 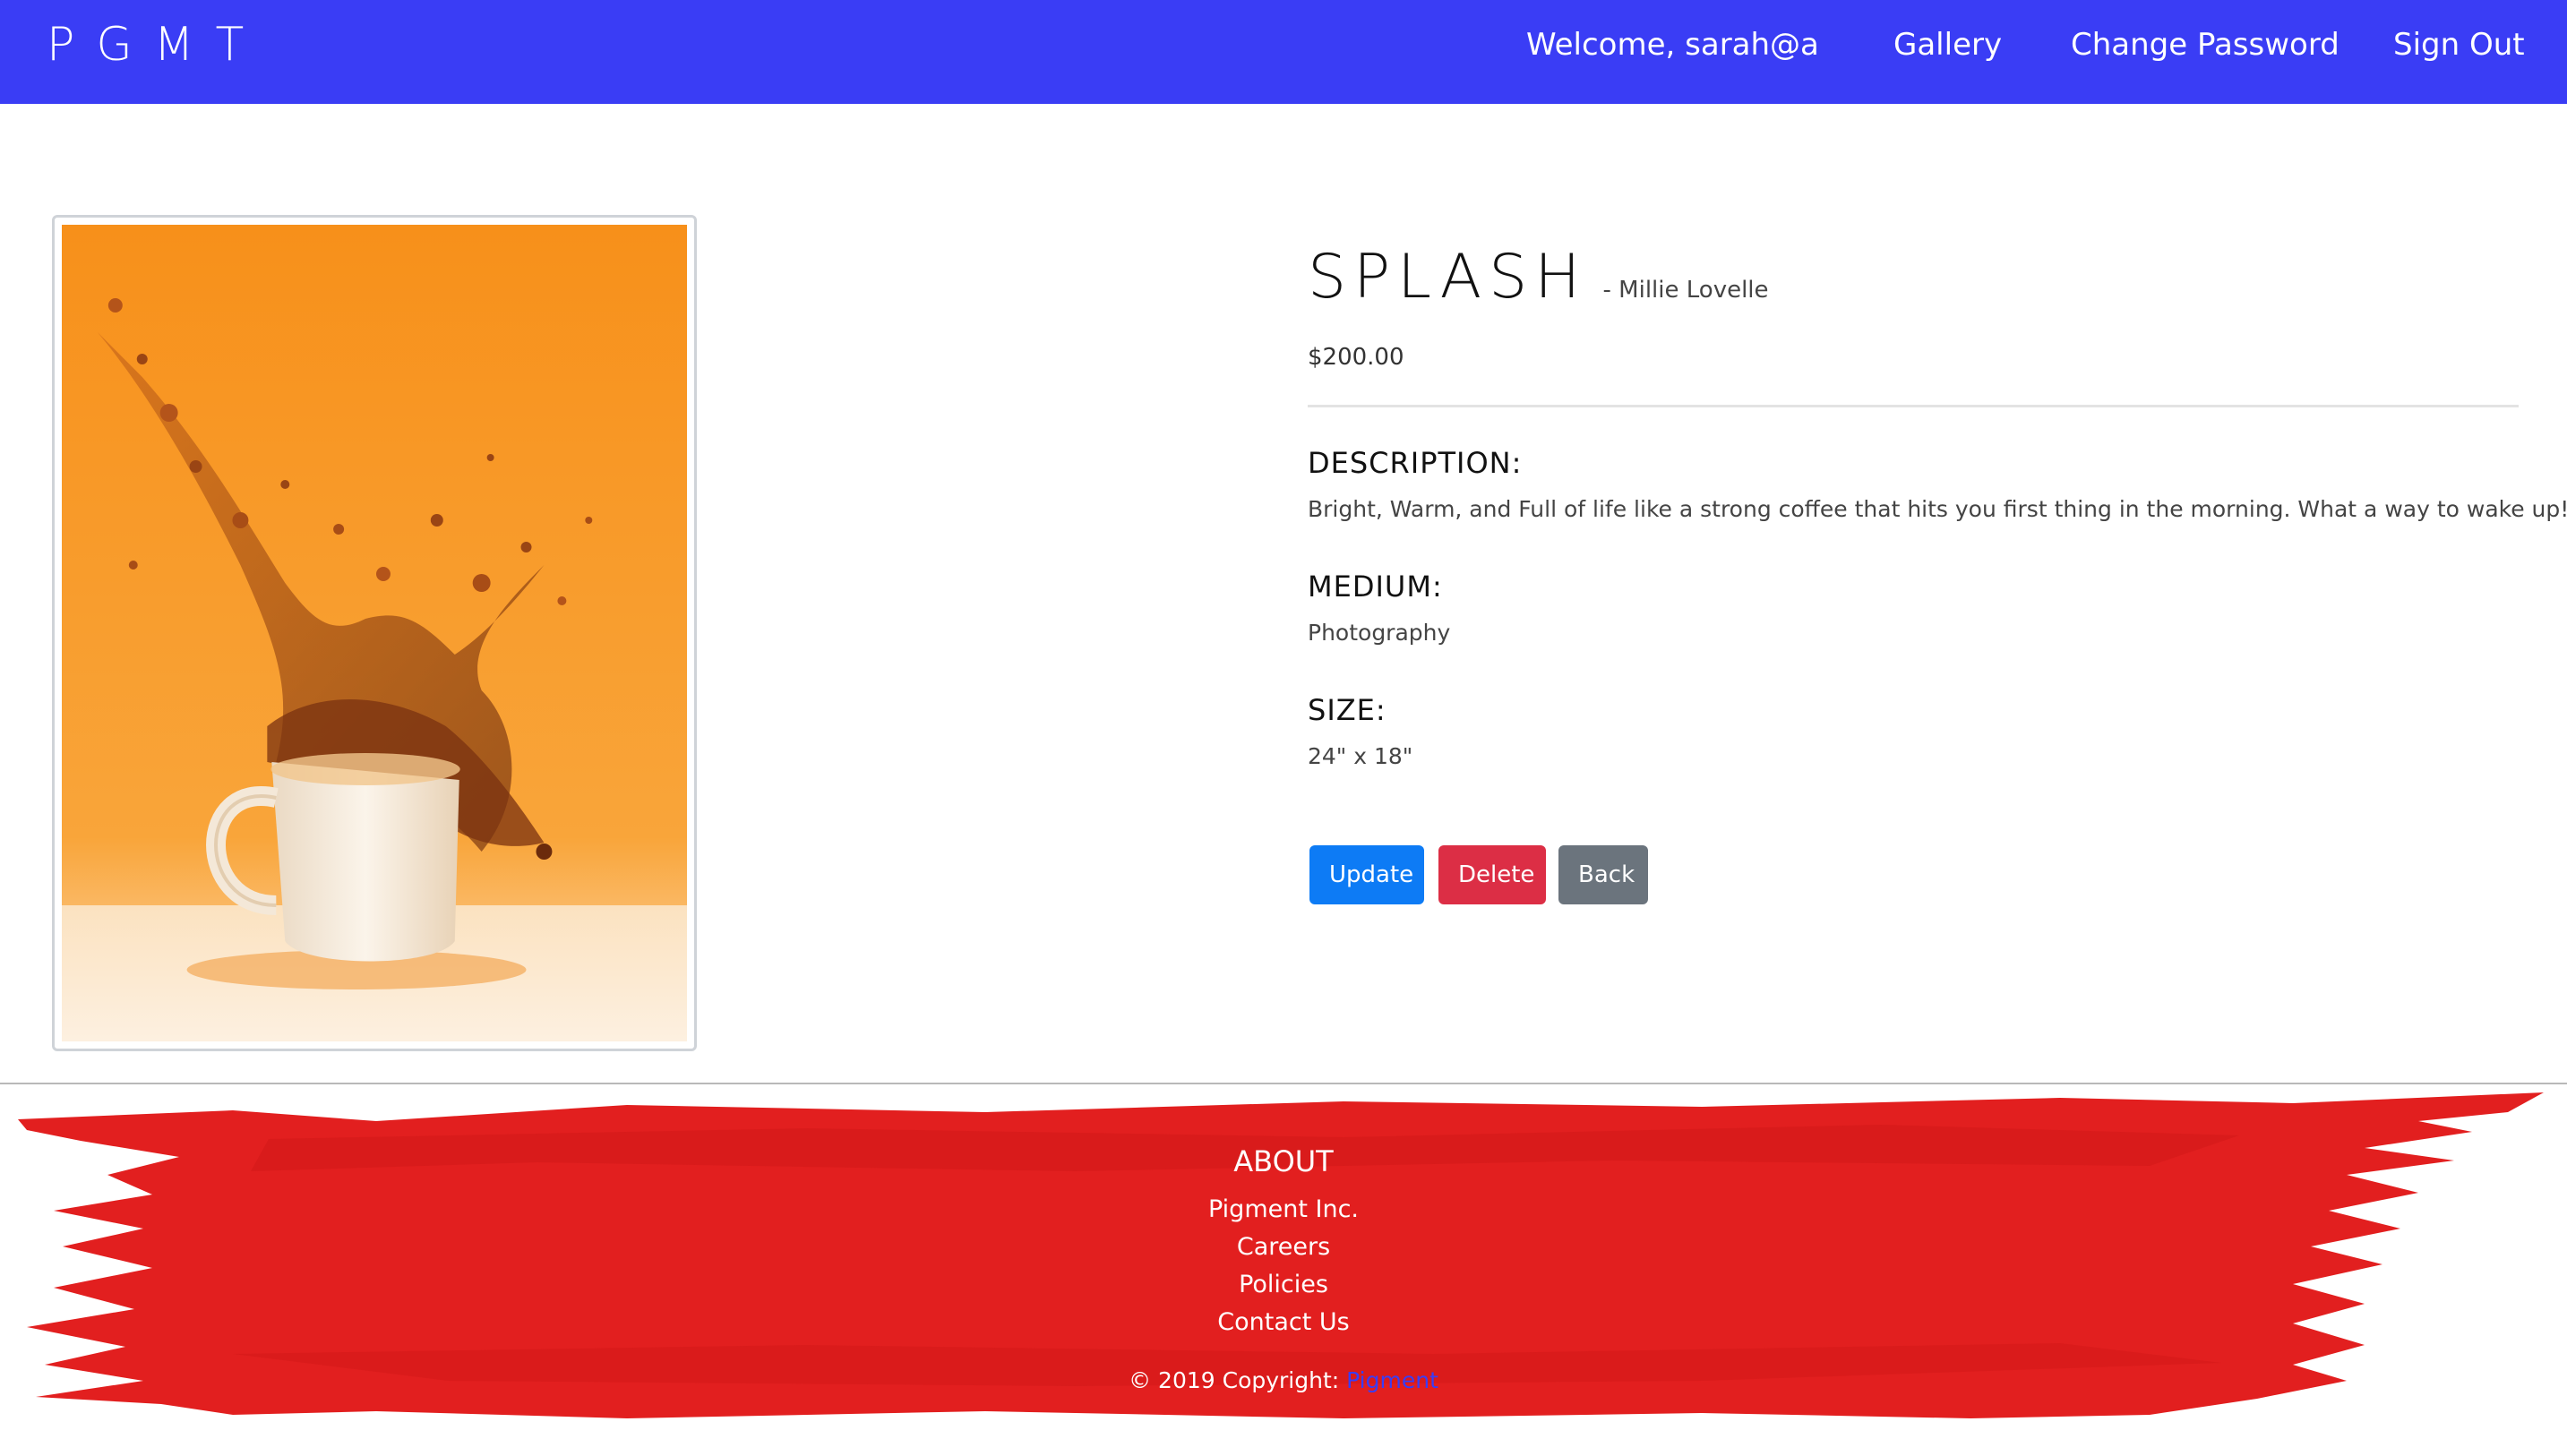 What do you see at coordinates (1448, 277) in the screenshot?
I see `artwork-title: SPLASH` at bounding box center [1448, 277].